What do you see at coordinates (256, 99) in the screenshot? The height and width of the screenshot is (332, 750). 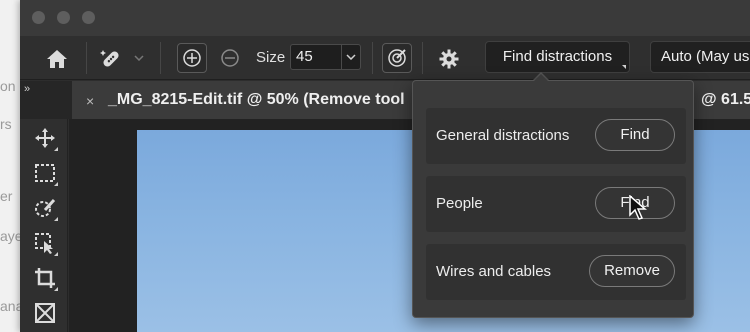 I see `document-tab-title: _MG_8215-Edit.tif @ 50% (Remove tool` at bounding box center [256, 99].